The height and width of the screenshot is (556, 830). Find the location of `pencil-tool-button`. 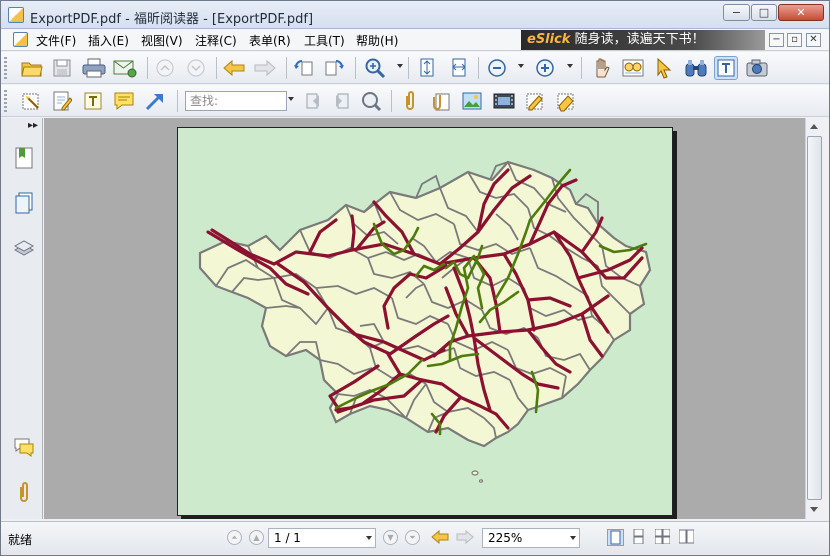

pencil-tool-button is located at coordinates (535, 101).